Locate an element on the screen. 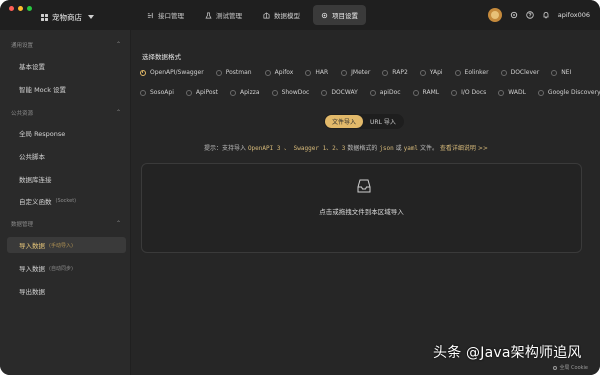 The width and height of the screenshot is (600, 375). sidebar-item-global-response: 全局 Response is located at coordinates (66, 133).